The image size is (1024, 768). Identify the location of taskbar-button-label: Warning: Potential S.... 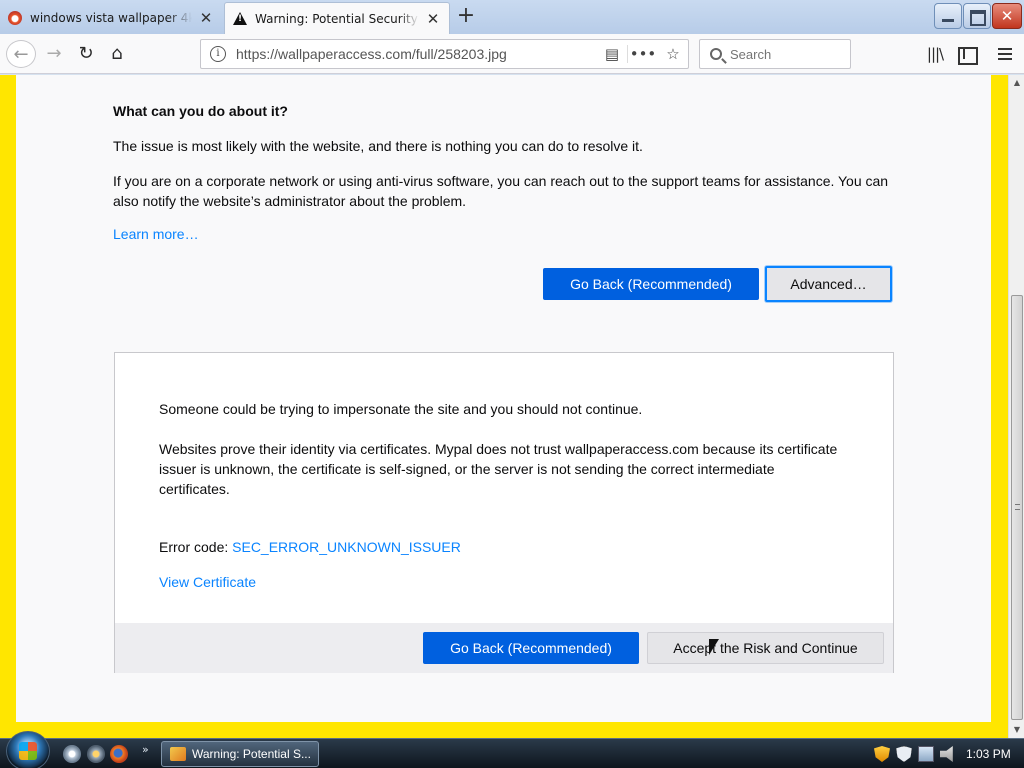
(251, 754).